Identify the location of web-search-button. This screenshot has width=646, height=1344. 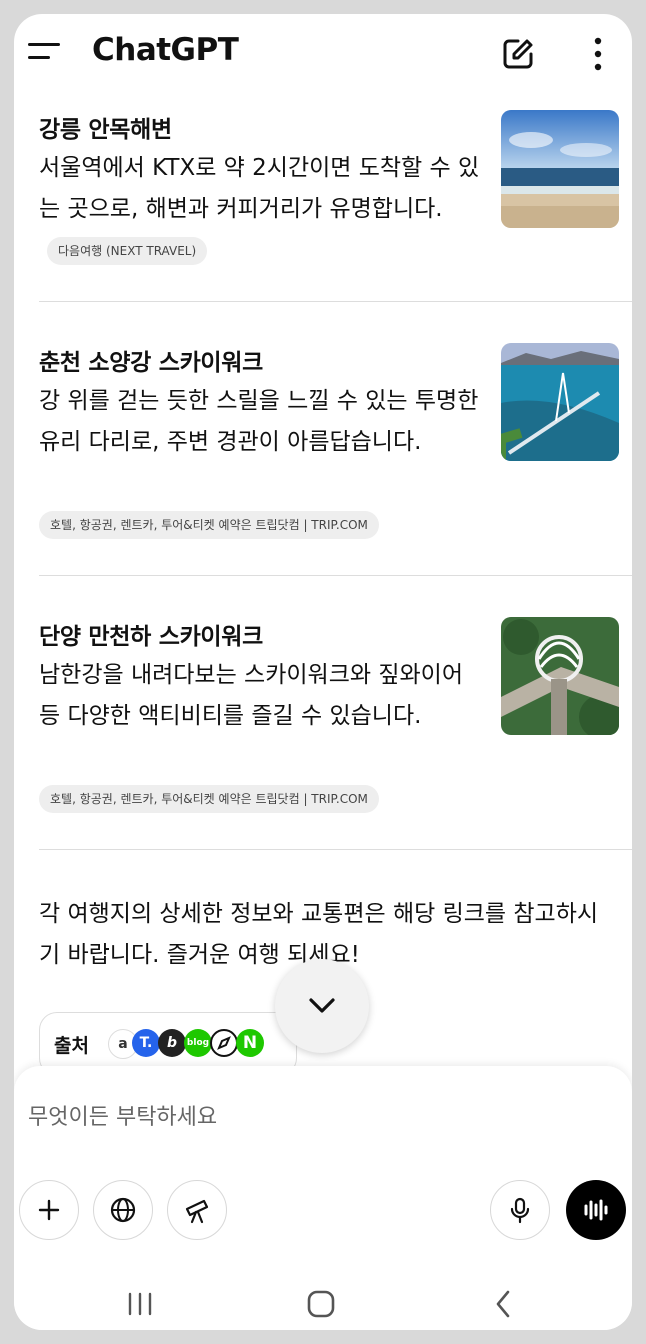
(123, 1210).